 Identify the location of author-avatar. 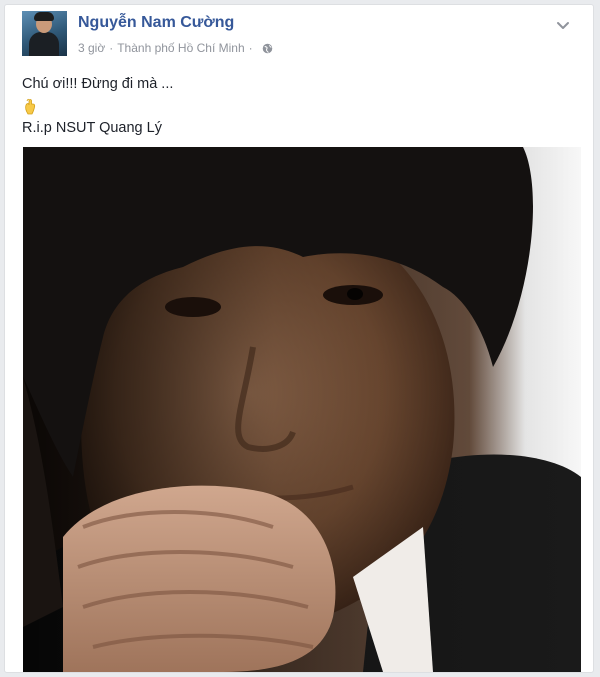
(44, 33).